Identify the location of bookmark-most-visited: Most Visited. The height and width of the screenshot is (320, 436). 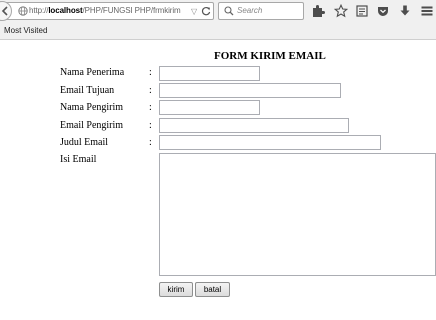
(25, 30).